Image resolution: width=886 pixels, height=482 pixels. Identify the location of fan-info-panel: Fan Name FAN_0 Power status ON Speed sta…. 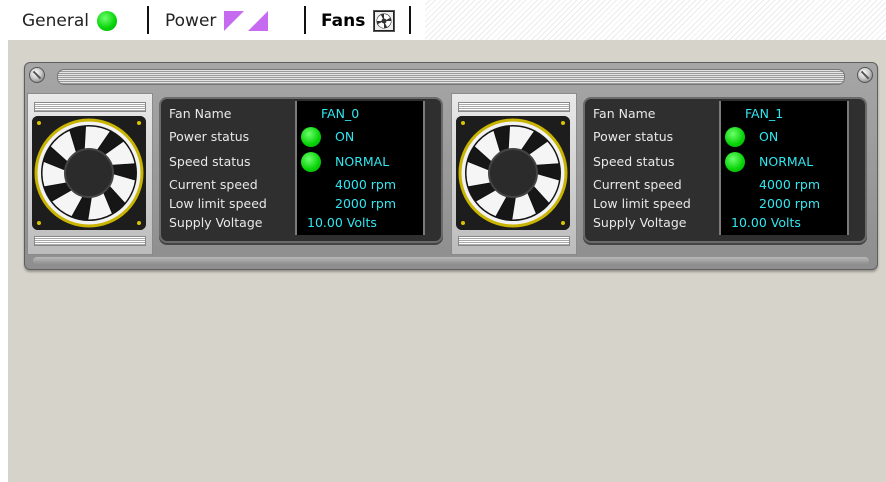
(301, 170).